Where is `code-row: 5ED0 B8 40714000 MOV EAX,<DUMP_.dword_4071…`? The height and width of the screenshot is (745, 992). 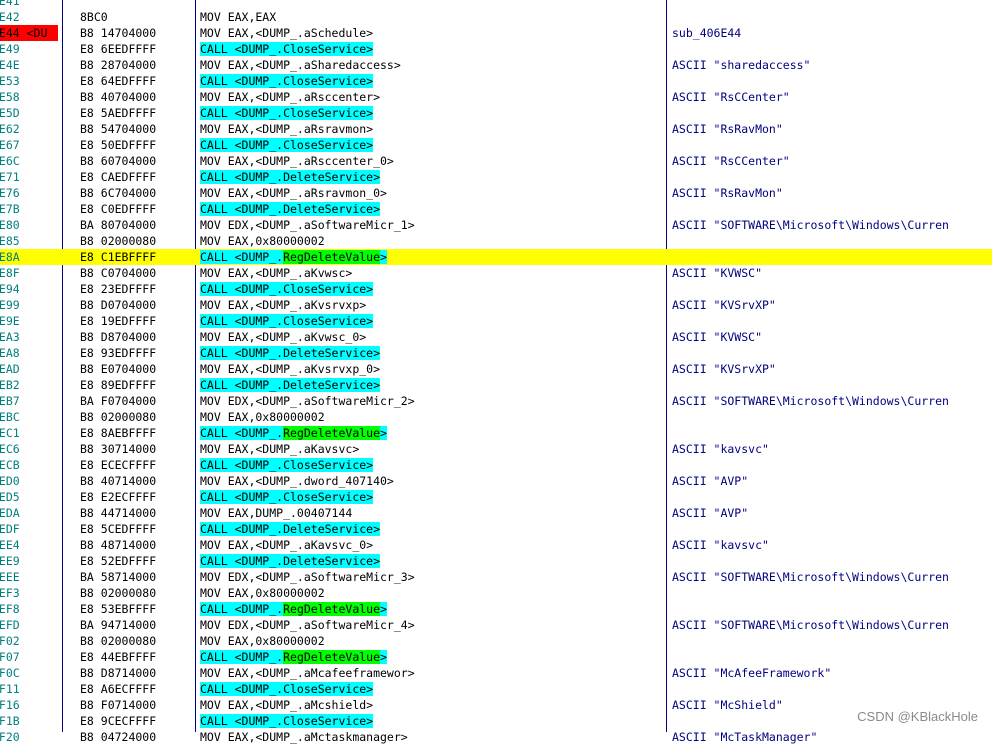 code-row: 5ED0 B8 40714000 MOV EAX,<DUMP_.dword_4071… is located at coordinates (496, 481).